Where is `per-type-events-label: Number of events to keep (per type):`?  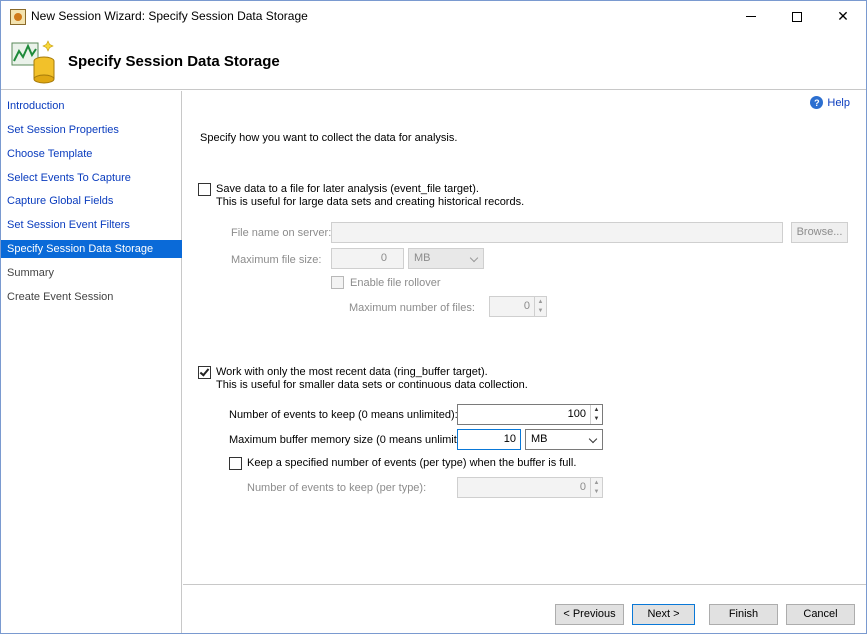 per-type-events-label: Number of events to keep (per type): is located at coordinates (337, 488).